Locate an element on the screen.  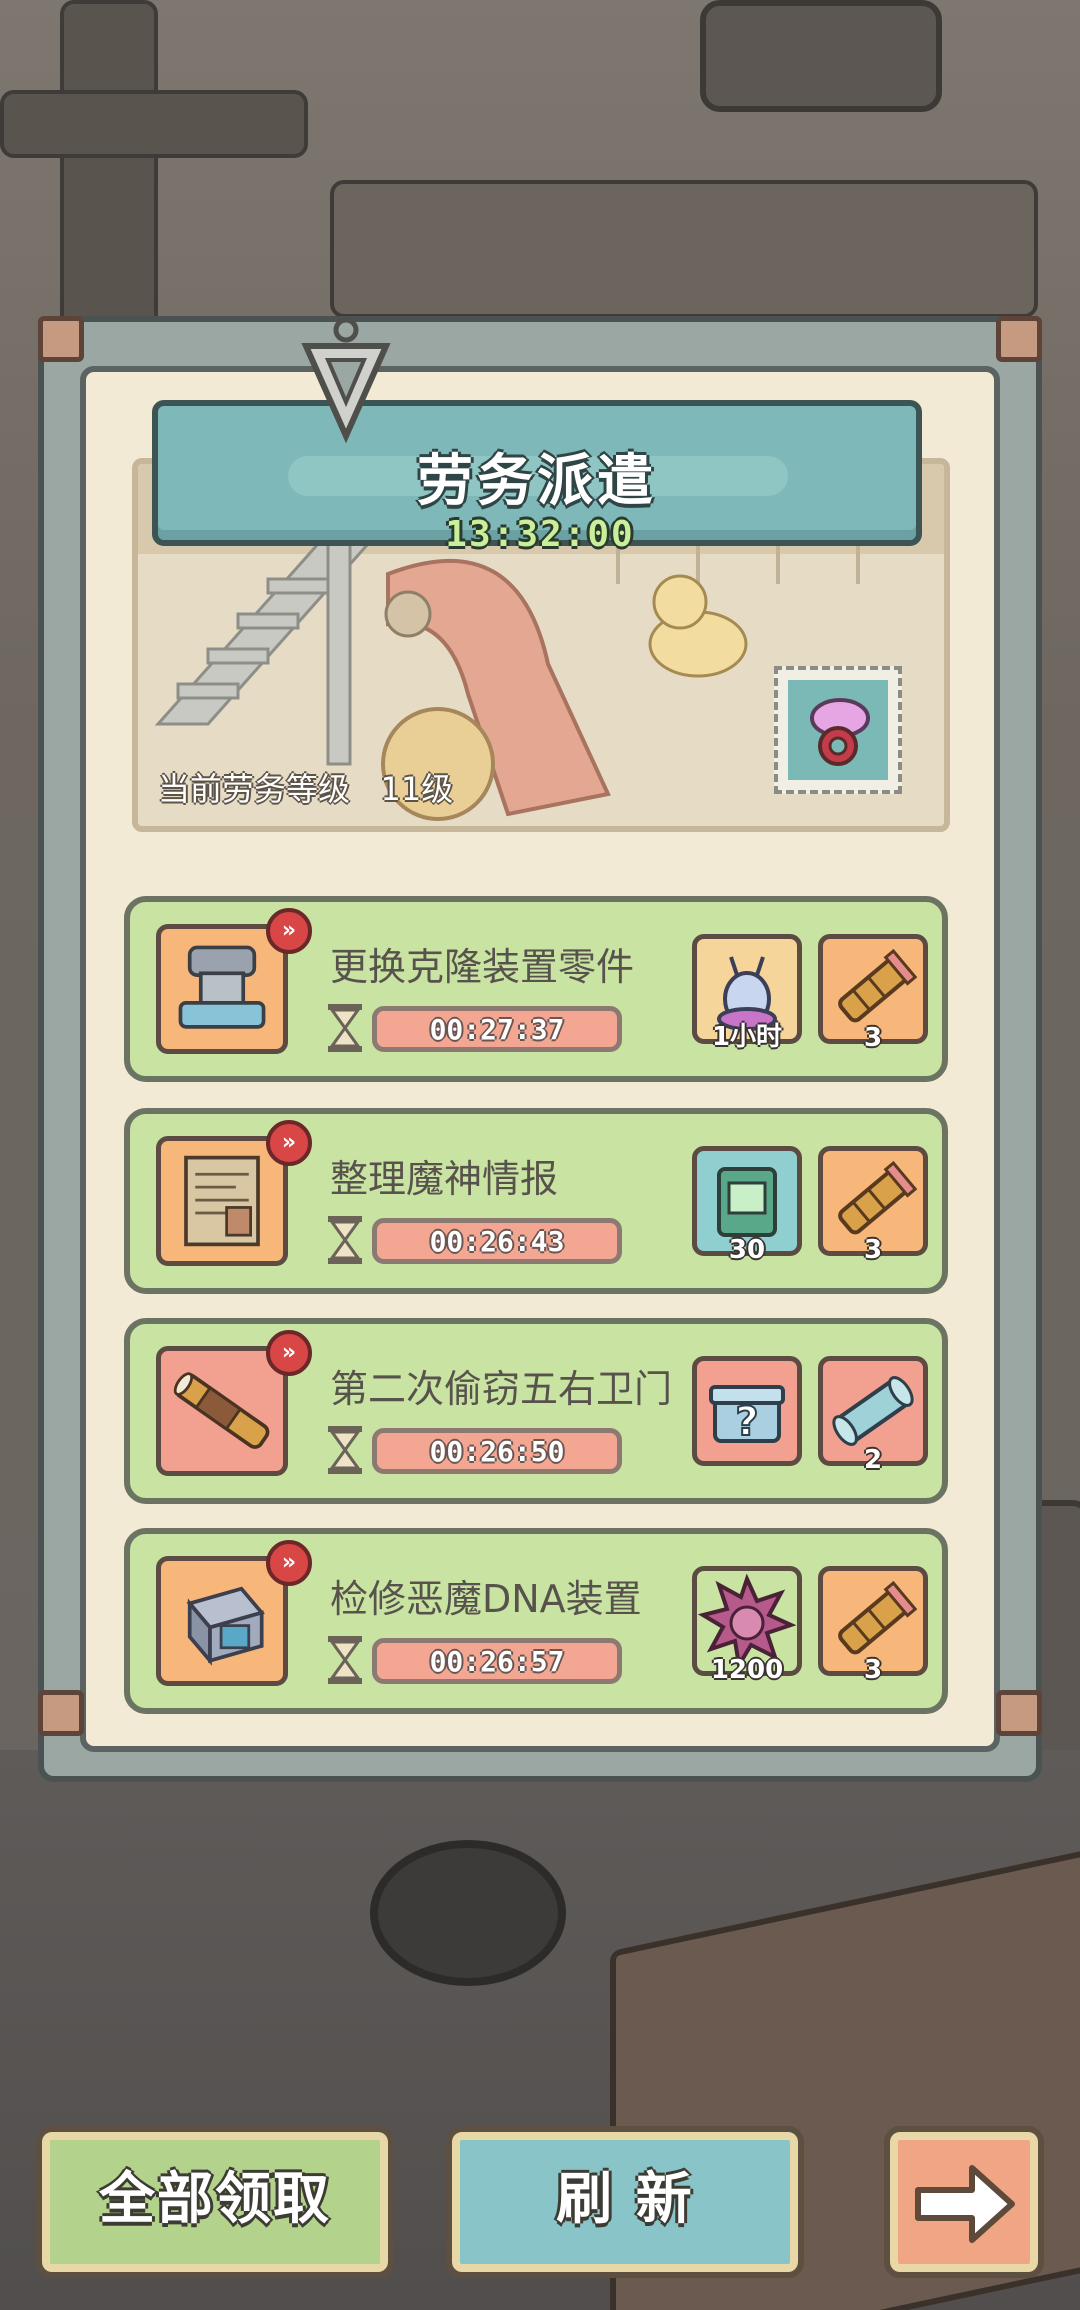
intel-scroll-icon is located at coordinates (222, 1201).